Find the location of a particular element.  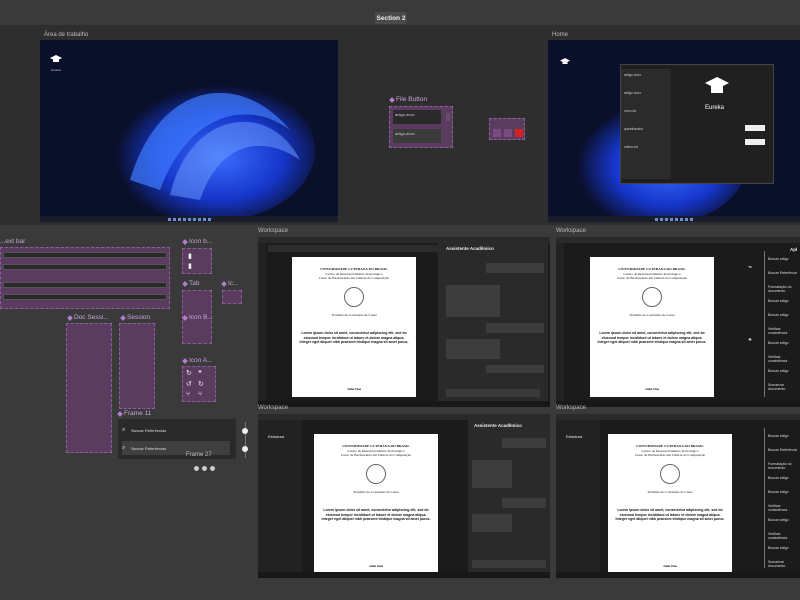

toolbar-variants is located at coordinates (85, 278).